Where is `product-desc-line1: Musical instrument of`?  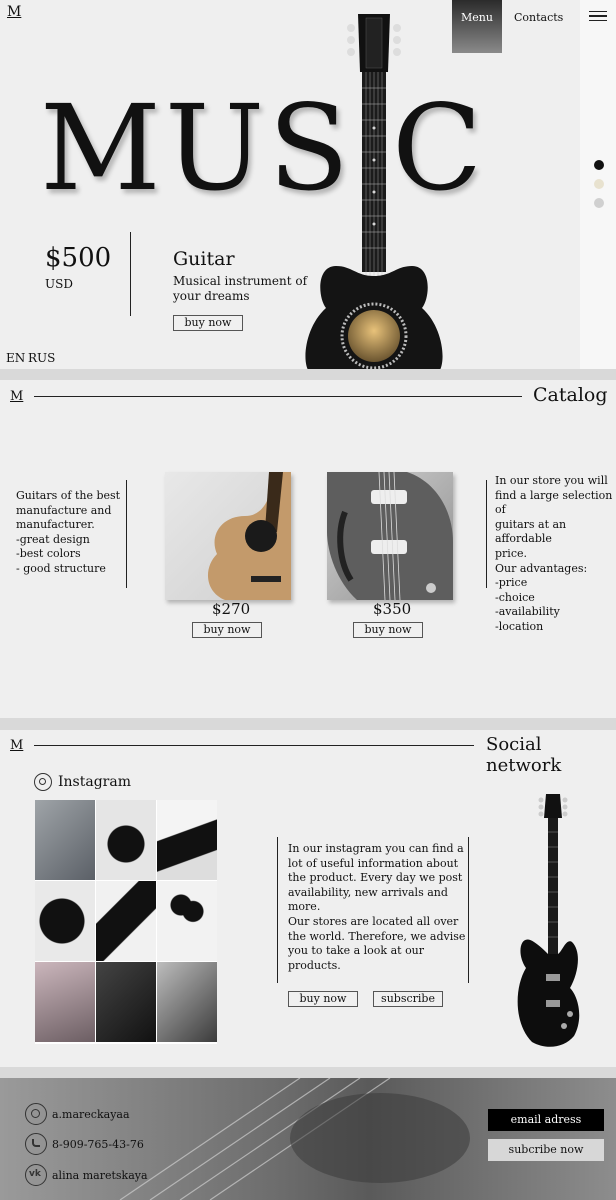
product-desc-line1: Musical instrument of is located at coordinates (240, 281).